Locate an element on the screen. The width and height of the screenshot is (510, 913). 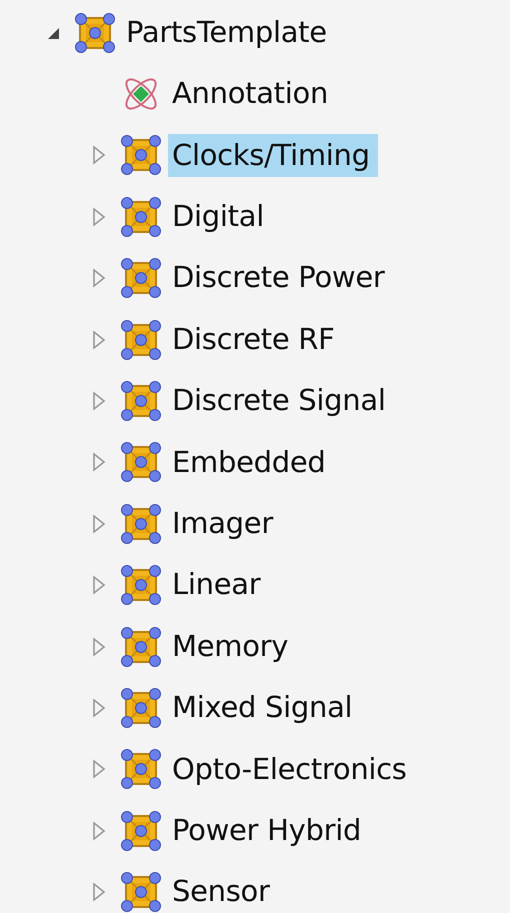
tree-item: Clocks/Timing is located at coordinates (273, 156).